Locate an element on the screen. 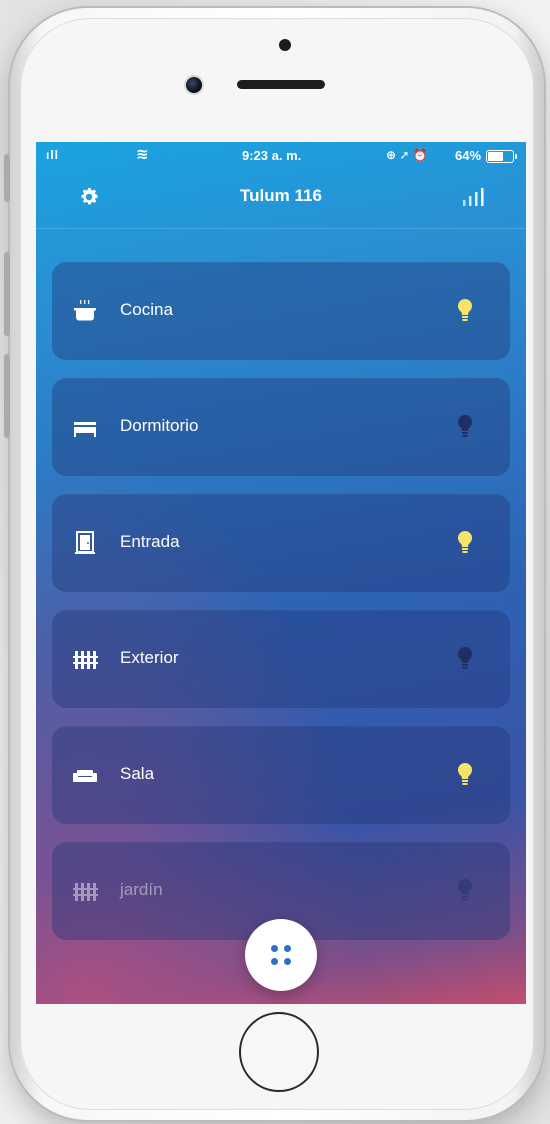 The width and height of the screenshot is (550, 1124). room-label: jardín is located at coordinates (141, 889).